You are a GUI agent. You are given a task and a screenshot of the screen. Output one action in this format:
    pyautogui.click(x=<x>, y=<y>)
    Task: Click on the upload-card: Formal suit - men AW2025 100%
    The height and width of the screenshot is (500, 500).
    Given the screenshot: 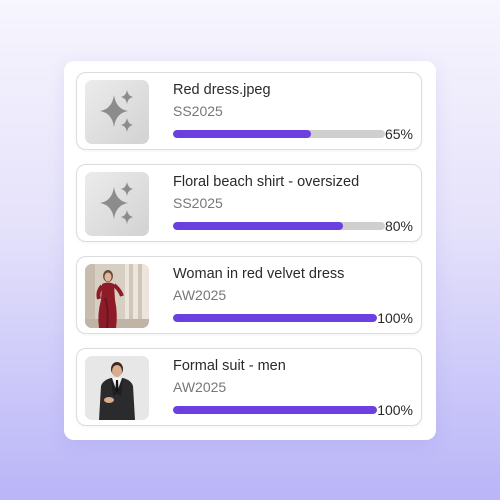 What is the action you would take?
    pyautogui.click(x=249, y=387)
    